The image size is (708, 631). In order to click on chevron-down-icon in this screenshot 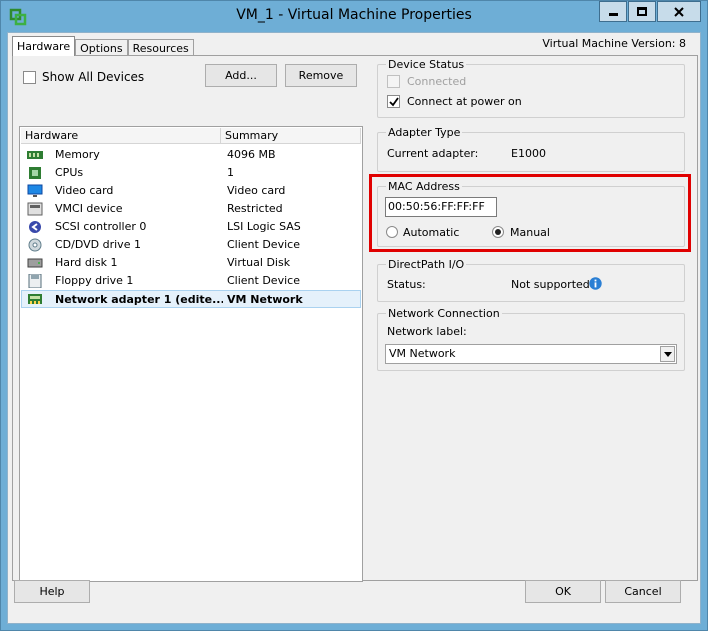, I will do `click(667, 354)`.